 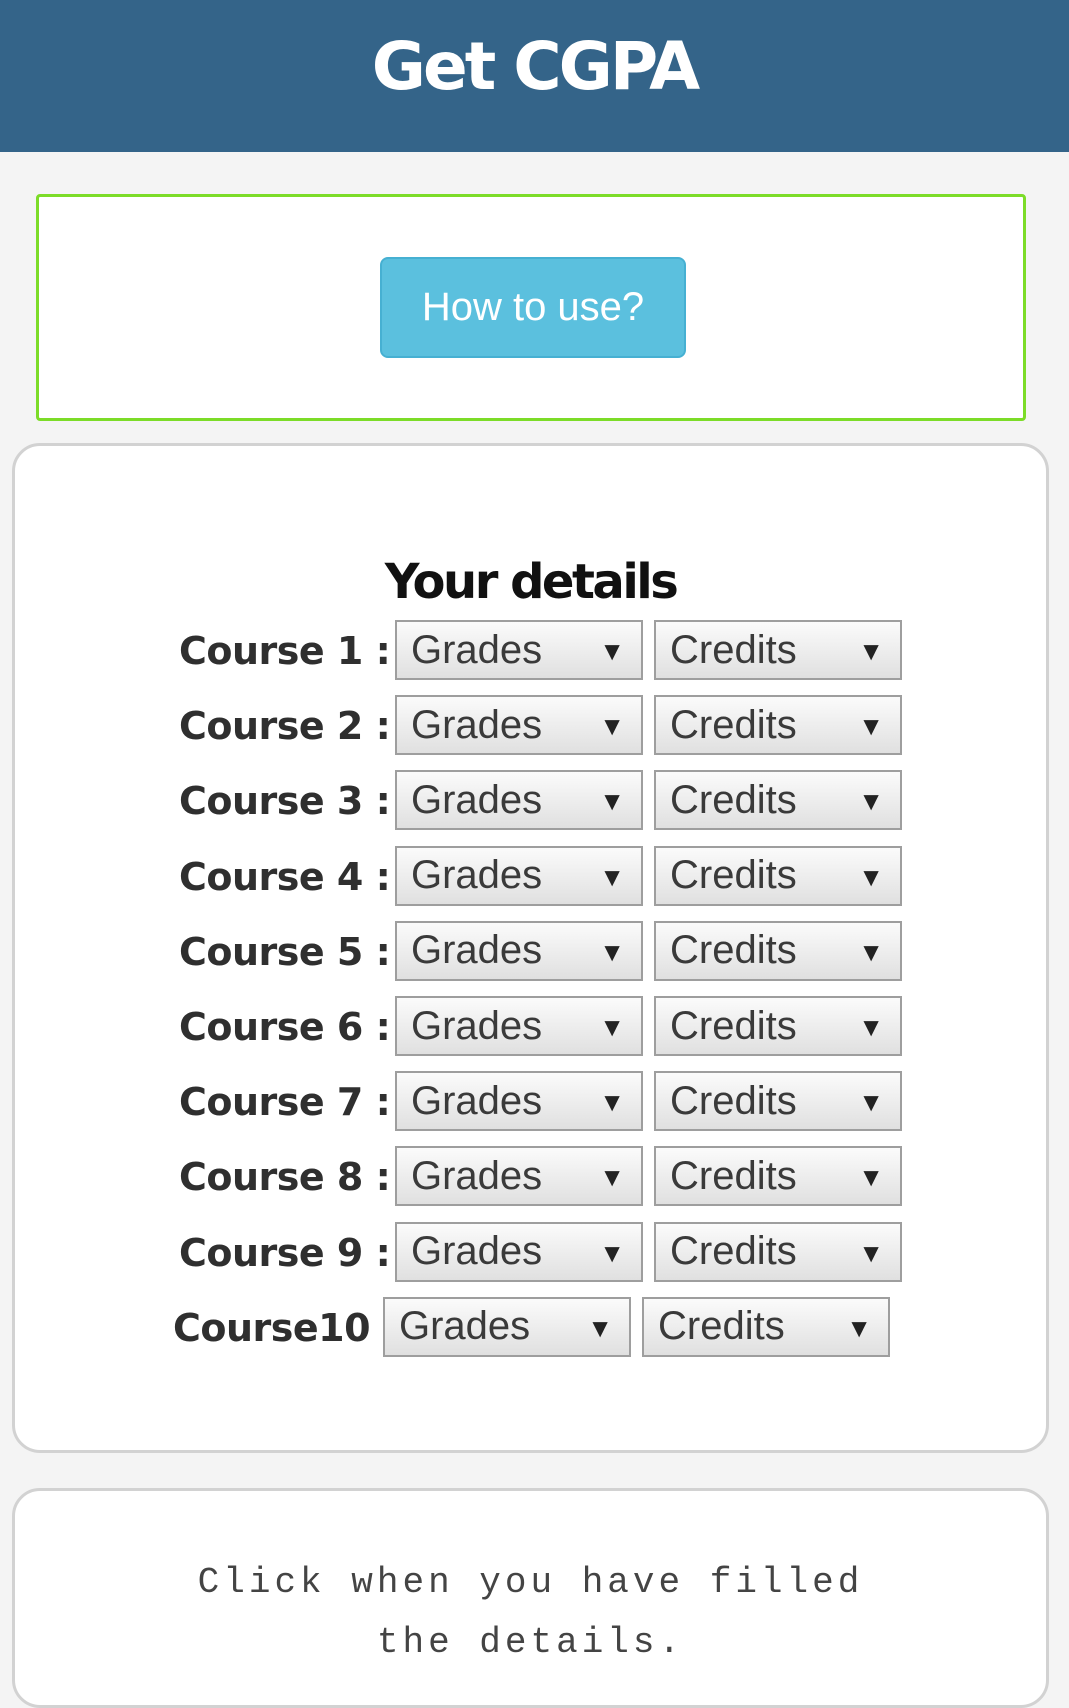 What do you see at coordinates (285, 1027) in the screenshot?
I see `course-label: Course 6 :` at bounding box center [285, 1027].